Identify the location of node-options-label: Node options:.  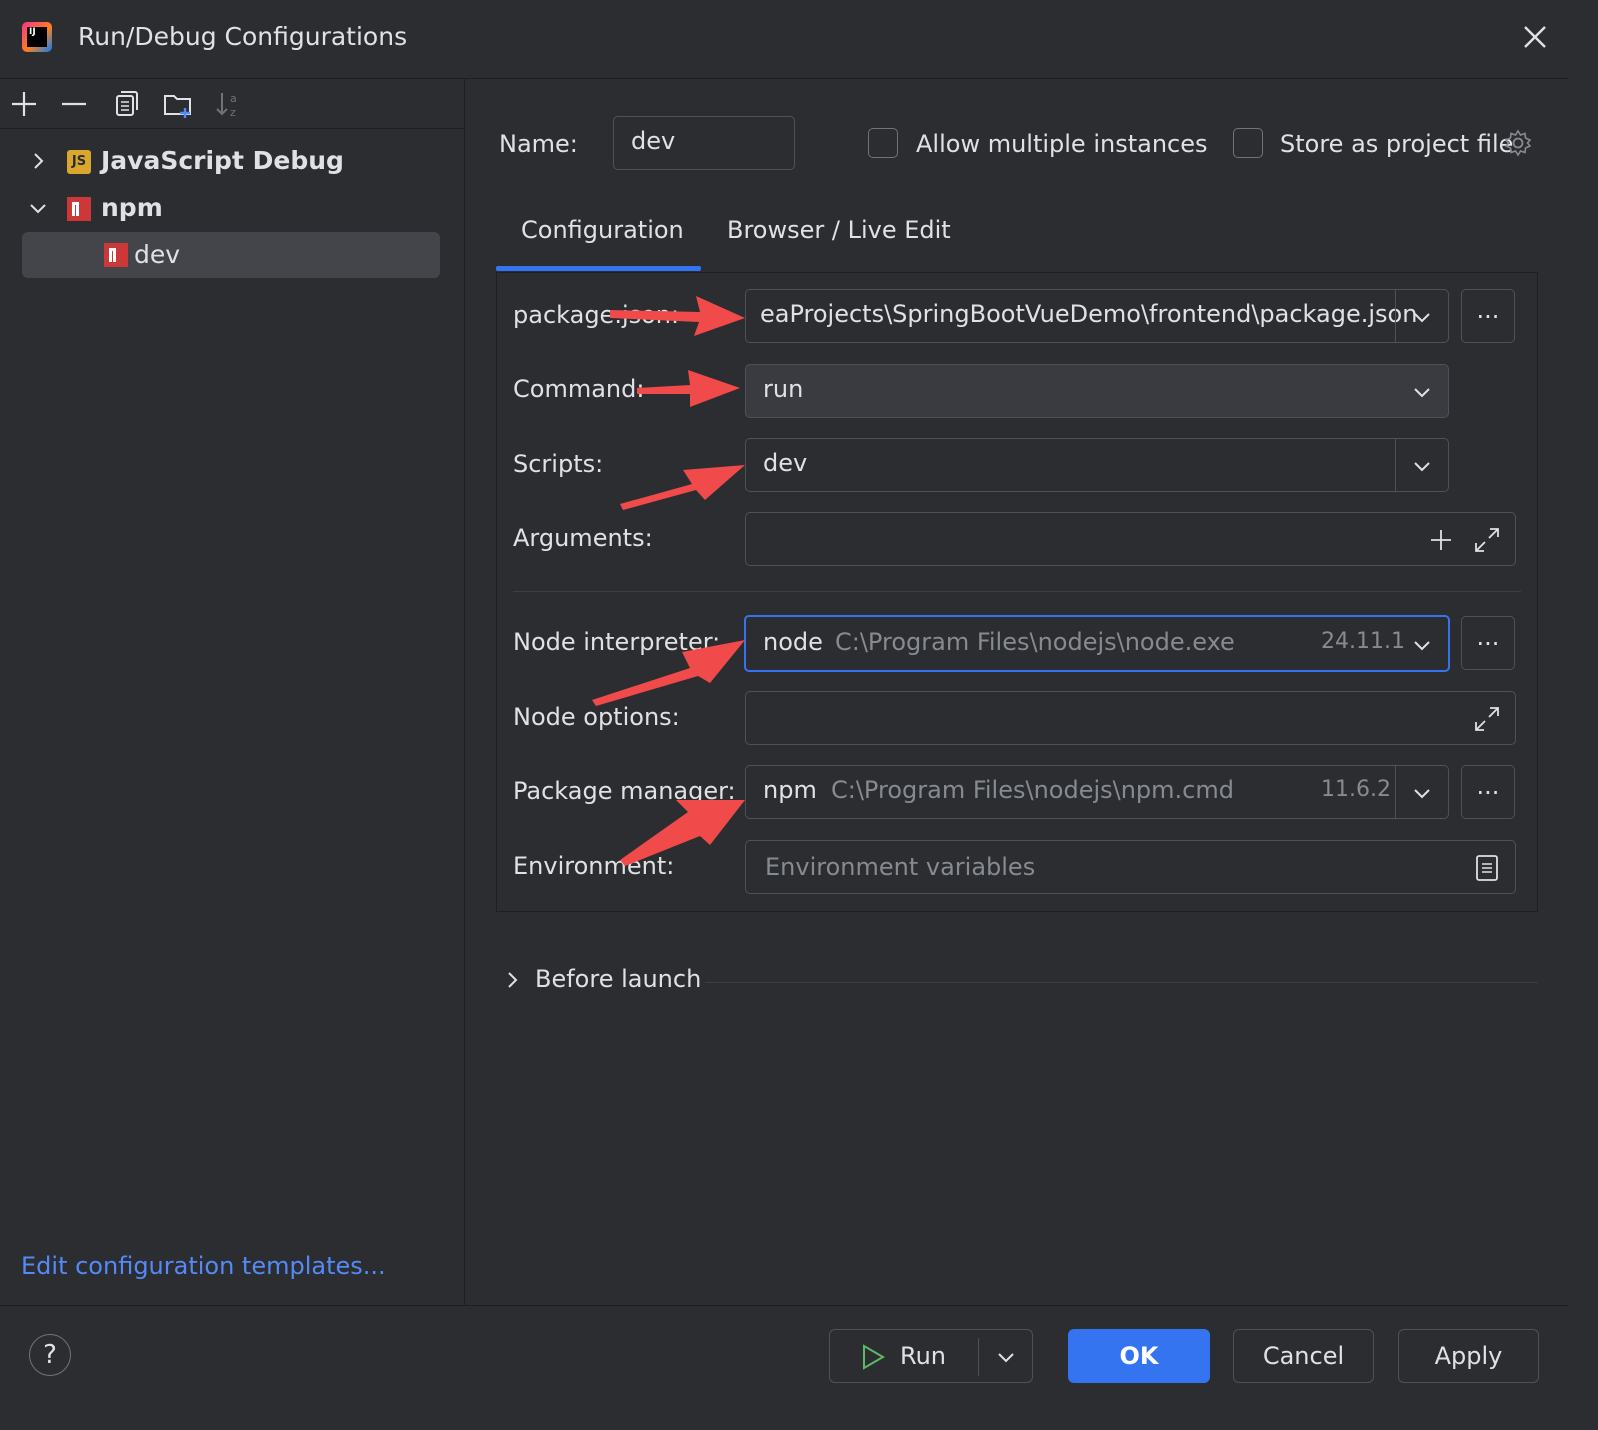
(596, 717).